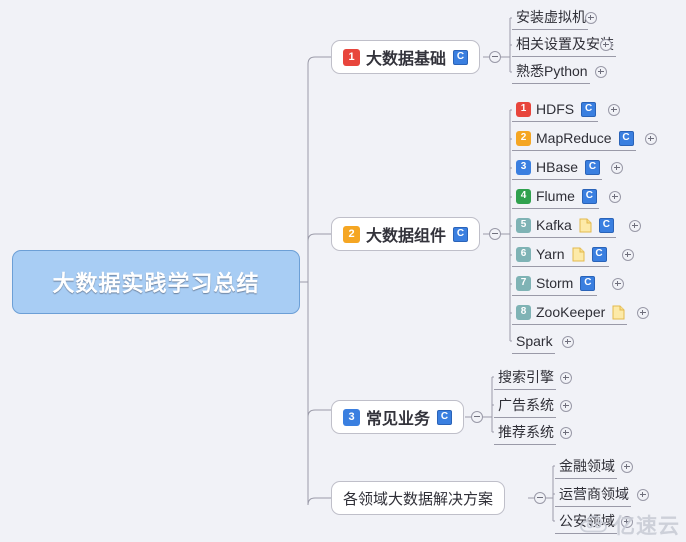 Image resolution: width=686 pixels, height=542 pixels. I want to click on leaf-node-2-7: 7 Storm C, so click(555, 284).